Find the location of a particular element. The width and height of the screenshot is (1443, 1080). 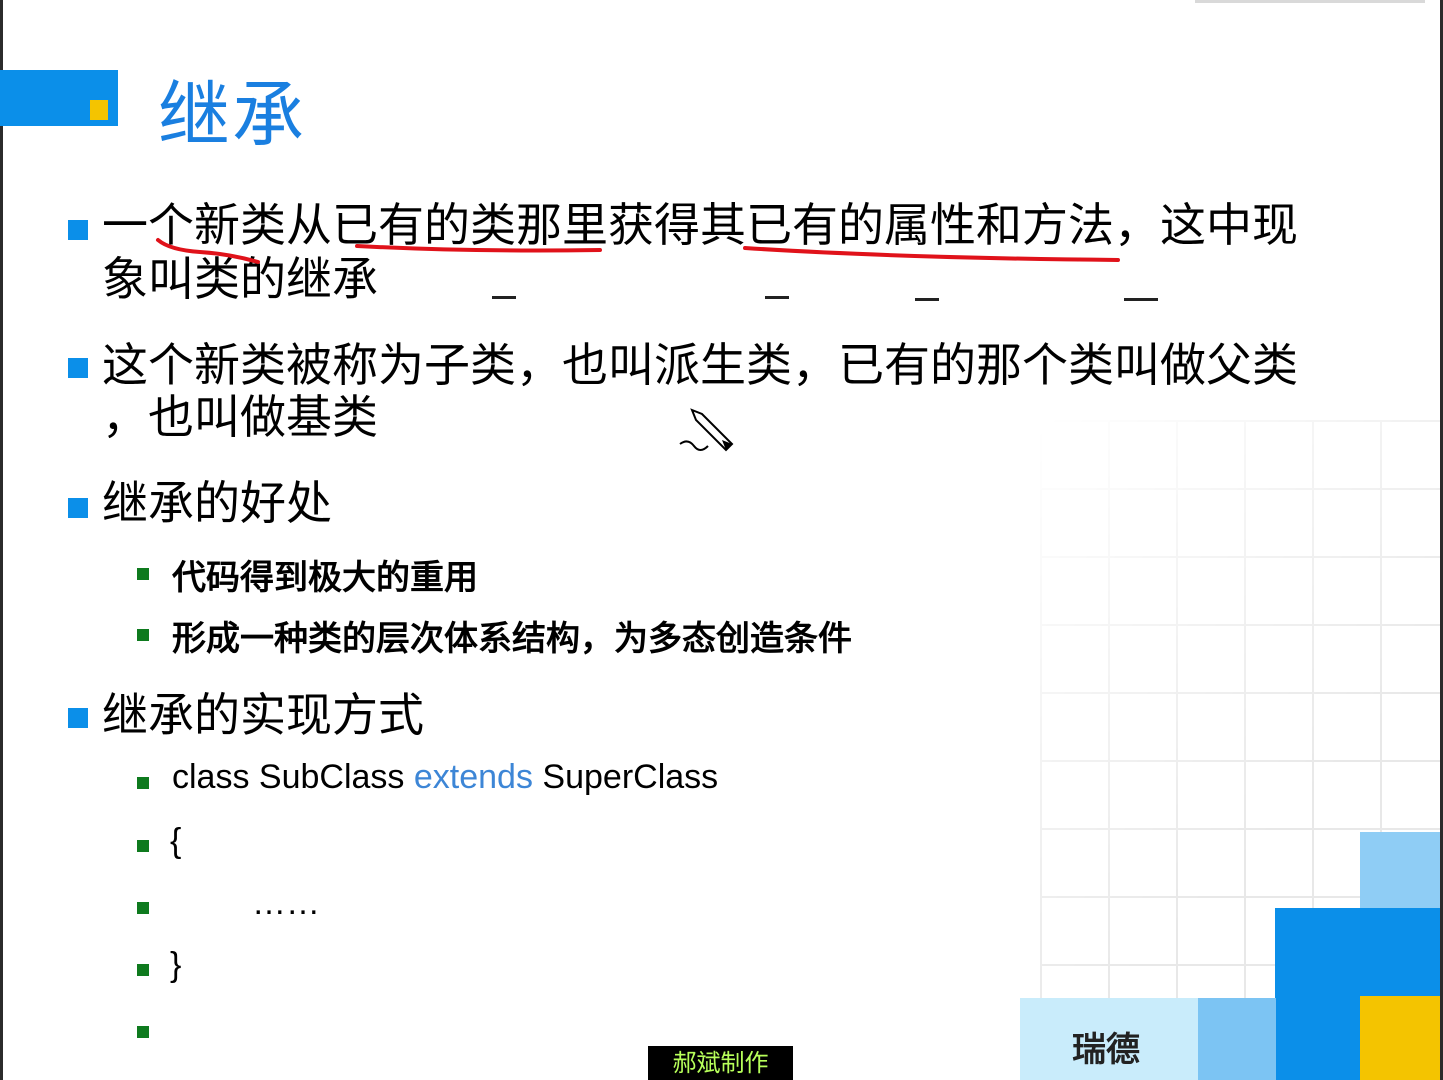

footer-brand: 瑞德 is located at coordinates (1106, 1050).